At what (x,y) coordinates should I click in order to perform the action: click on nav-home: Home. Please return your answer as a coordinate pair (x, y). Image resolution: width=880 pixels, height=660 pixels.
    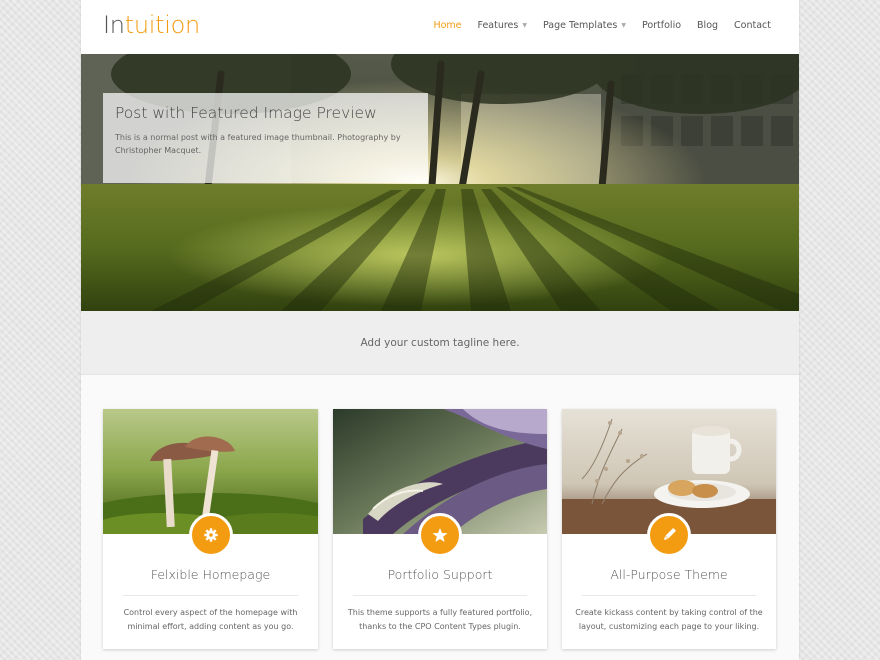
    Looking at the image, I should click on (447, 25).